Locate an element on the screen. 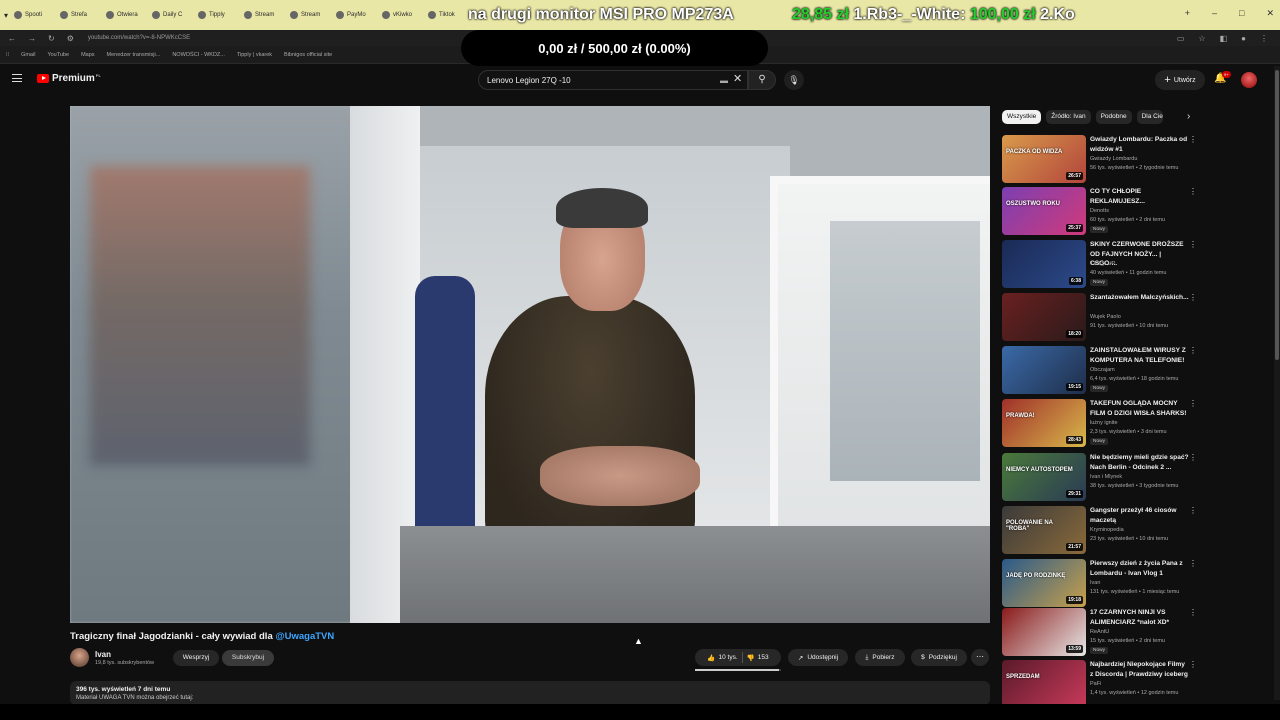 The height and width of the screenshot is (720, 1280). subscribe-button: Subskrybuj is located at coordinates (248, 658).